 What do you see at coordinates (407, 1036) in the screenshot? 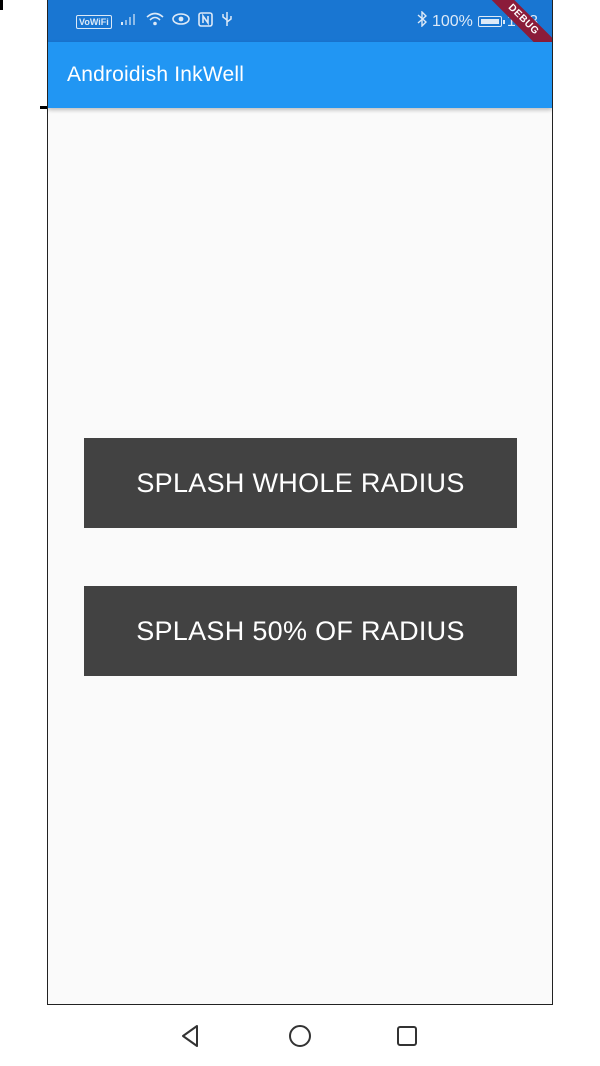
I see `recent-apps-icon` at bounding box center [407, 1036].